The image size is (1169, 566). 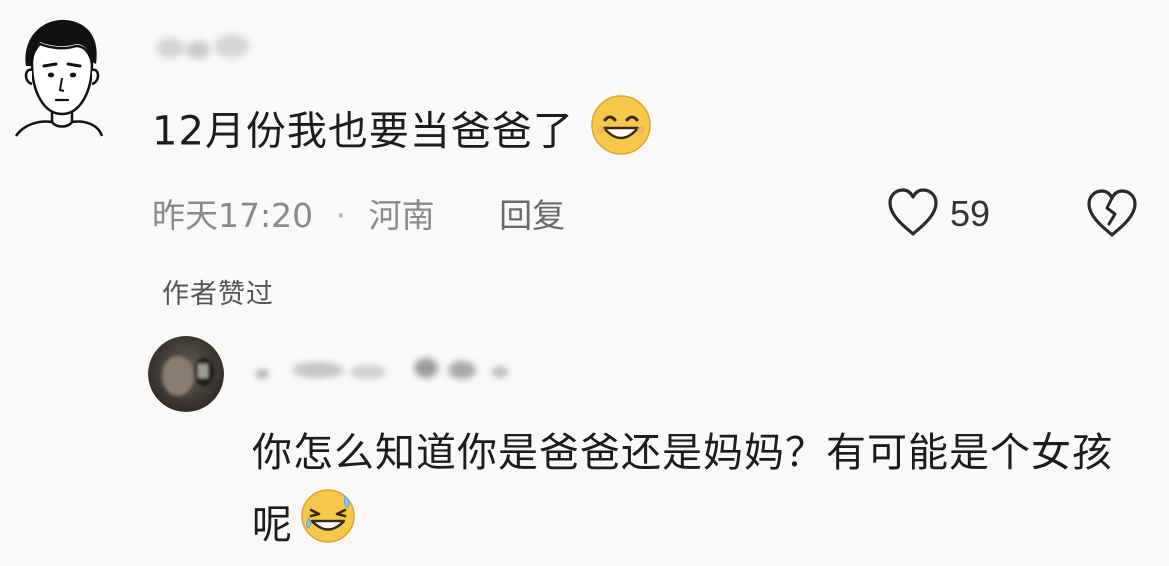 I want to click on grinning-emoji-icon, so click(x=621, y=133).